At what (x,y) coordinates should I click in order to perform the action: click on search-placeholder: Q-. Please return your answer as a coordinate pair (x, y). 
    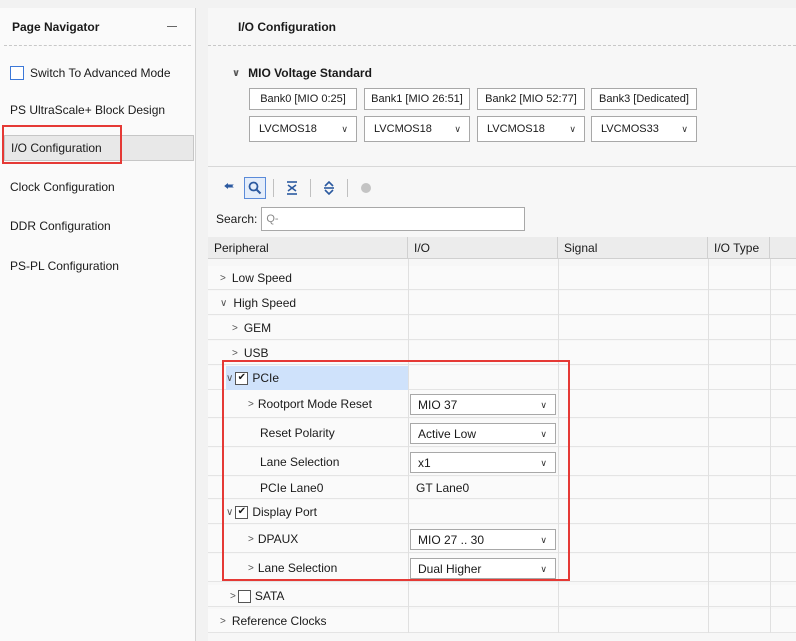
    Looking at the image, I should click on (272, 219).